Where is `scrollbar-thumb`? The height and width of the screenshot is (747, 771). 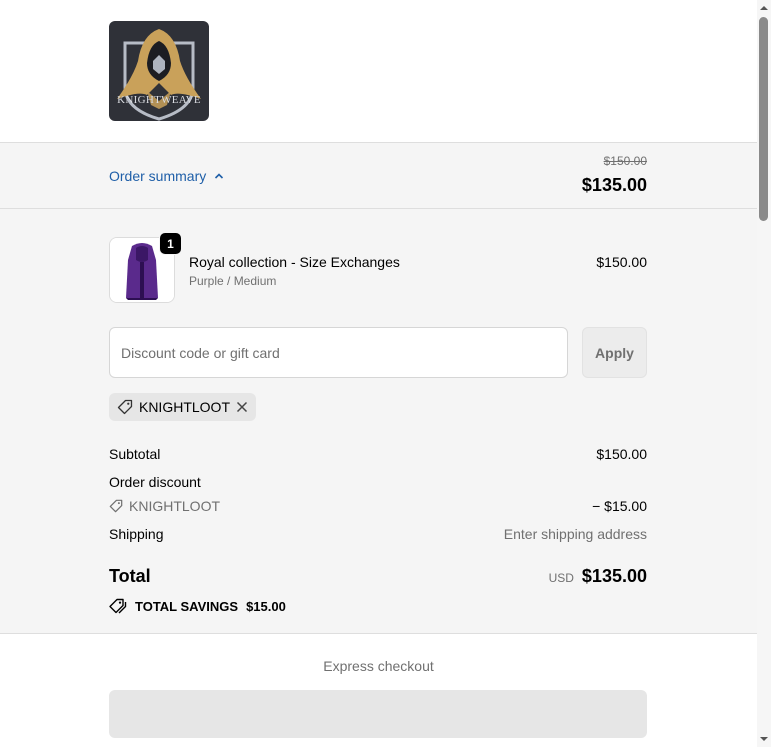
scrollbar-thumb is located at coordinates (763, 119).